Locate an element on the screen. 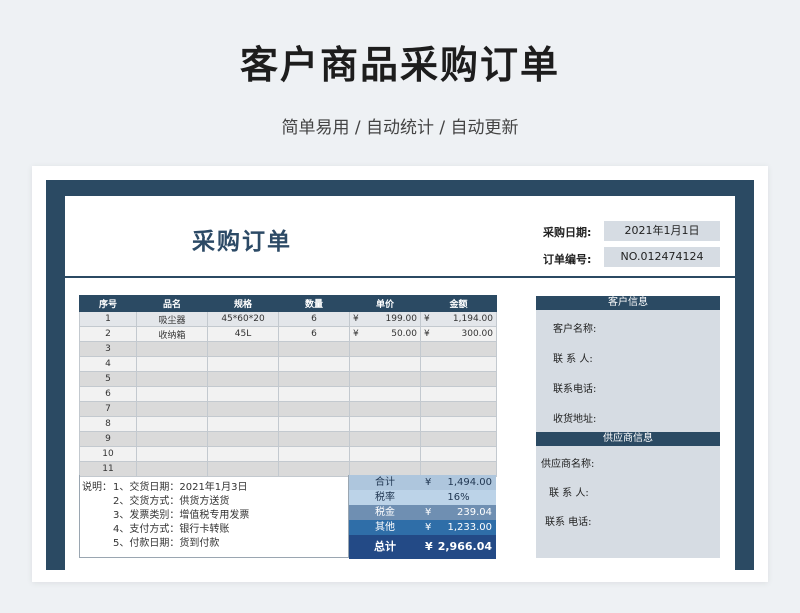 The height and width of the screenshot is (613, 800). purchase-date-label: 采购日期: is located at coordinates (567, 232).